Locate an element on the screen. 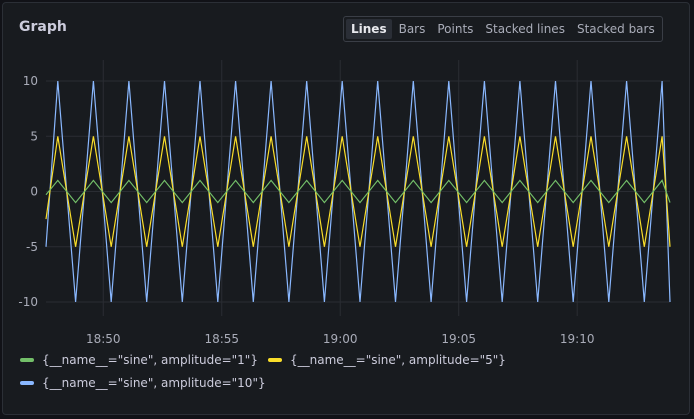 This screenshot has height=419, width=694. x-tick-label: 19:00 is located at coordinates (340, 339).